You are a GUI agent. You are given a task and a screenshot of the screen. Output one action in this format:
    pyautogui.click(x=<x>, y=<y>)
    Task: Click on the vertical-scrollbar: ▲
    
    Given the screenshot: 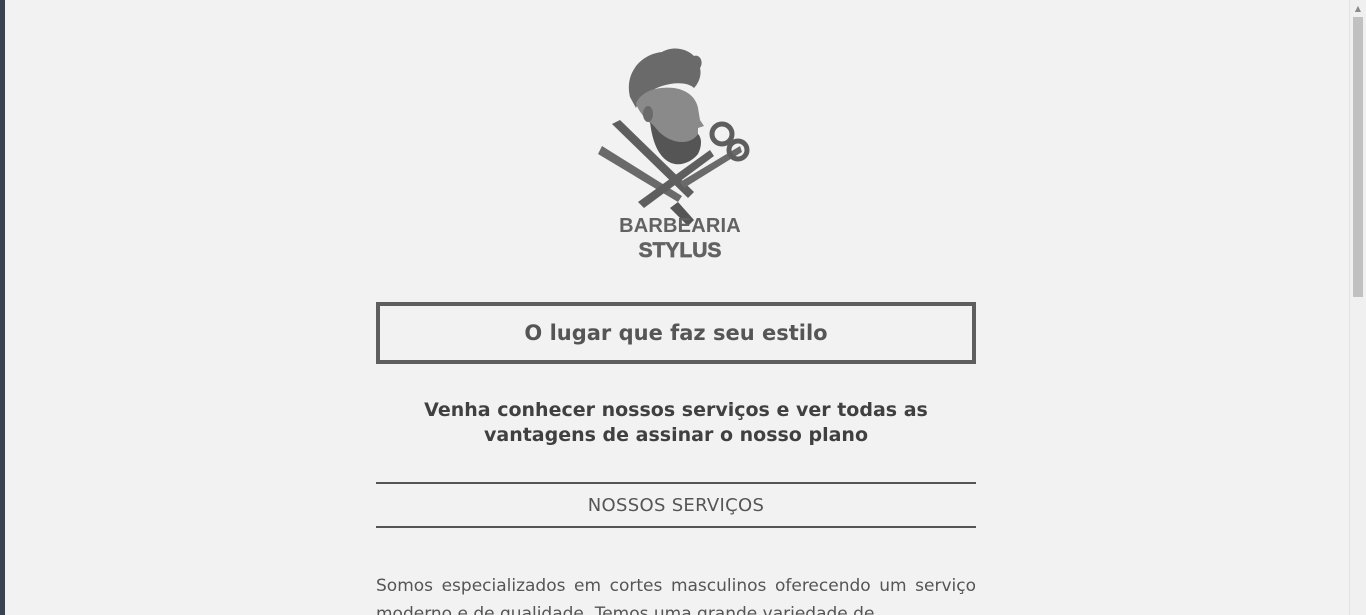 What is the action you would take?
    pyautogui.click(x=1357, y=307)
    